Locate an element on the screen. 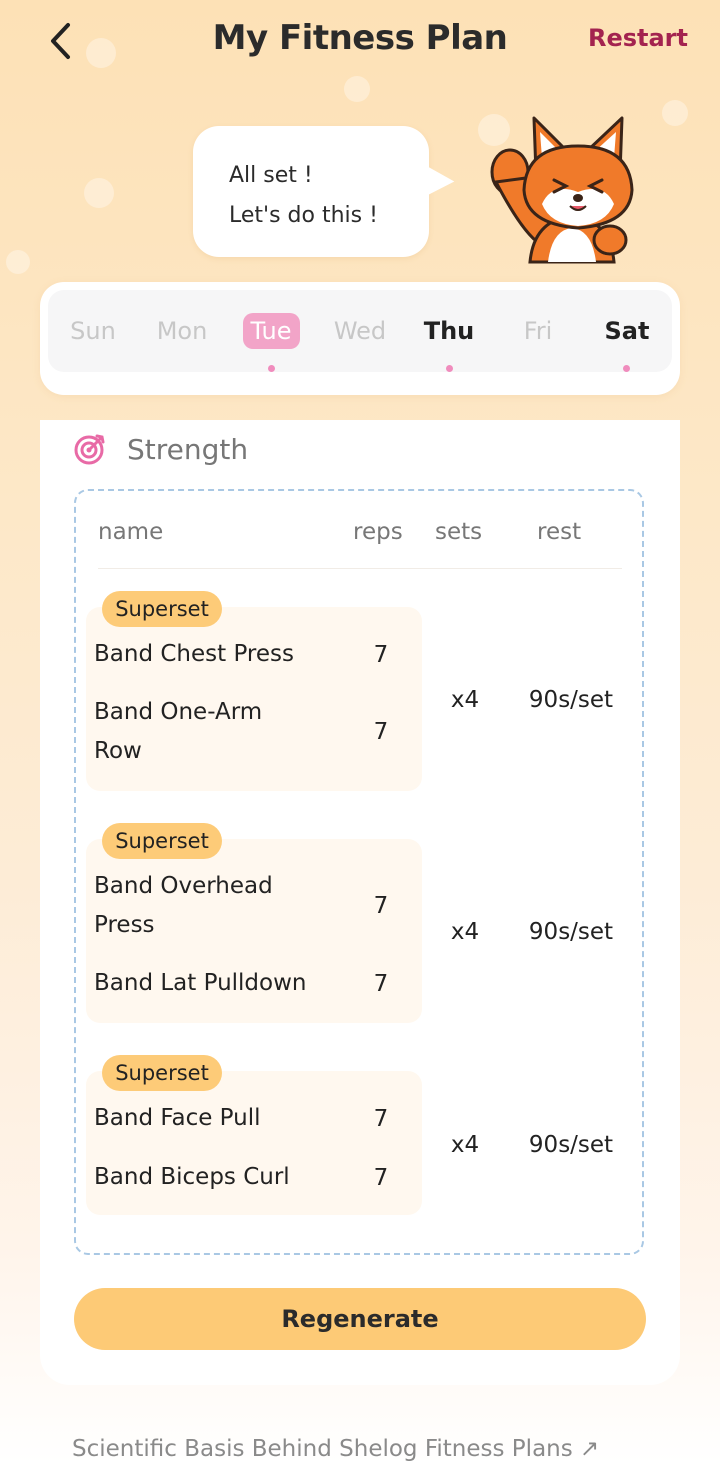 The width and height of the screenshot is (720, 1464). restart-button: Restart is located at coordinates (638, 38).